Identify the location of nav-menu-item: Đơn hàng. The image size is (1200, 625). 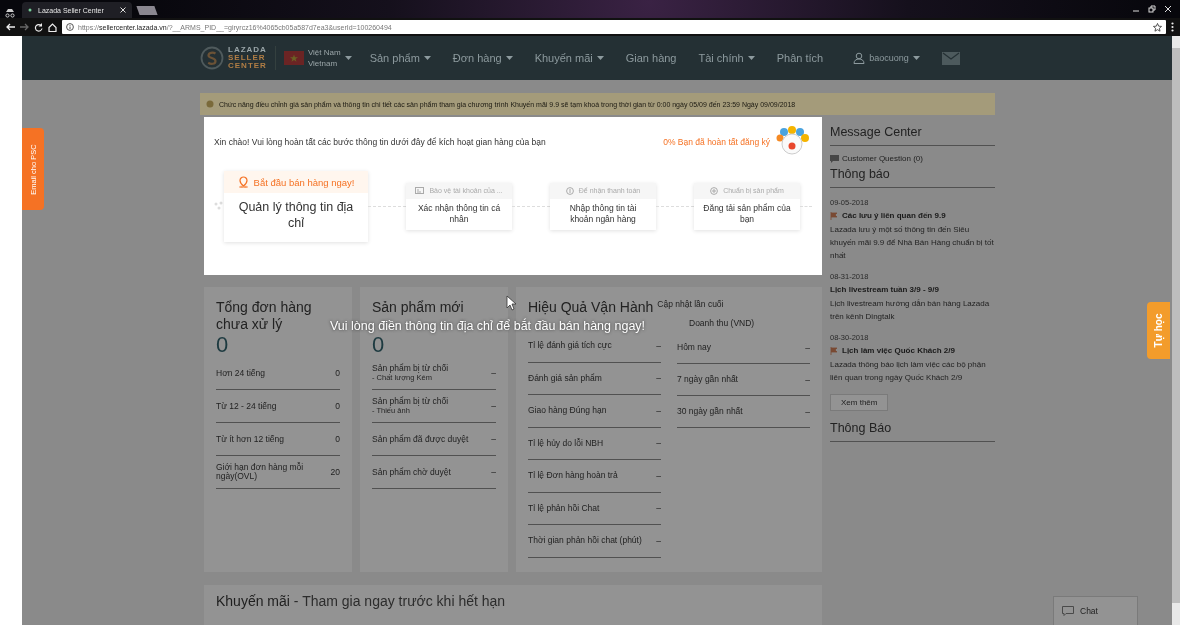
(482, 58).